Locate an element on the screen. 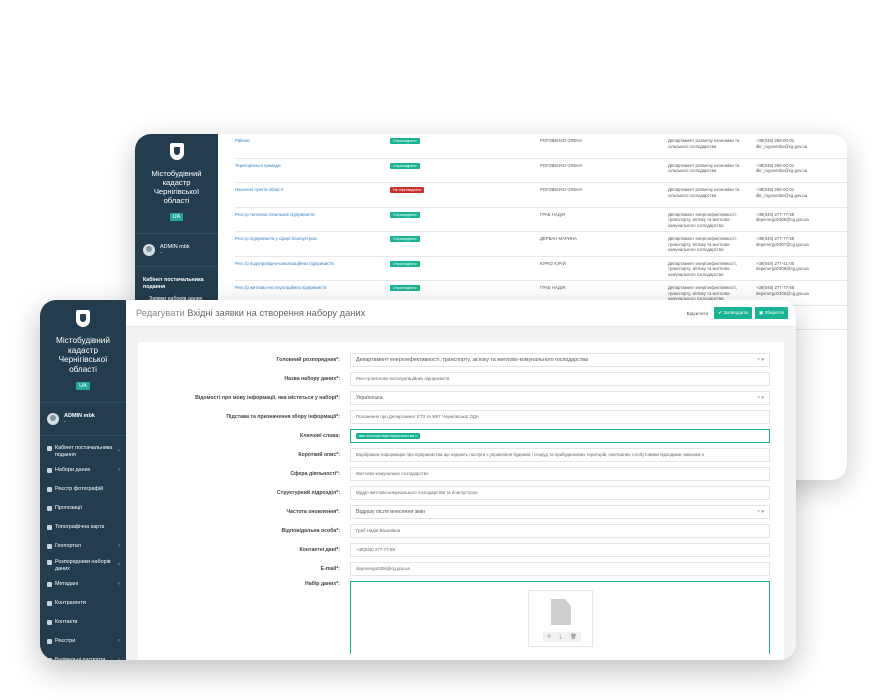 Image resolution: width=876 pixels, height=700 pixels. field-label: Назва набору даних*: is located at coordinates (312, 378).